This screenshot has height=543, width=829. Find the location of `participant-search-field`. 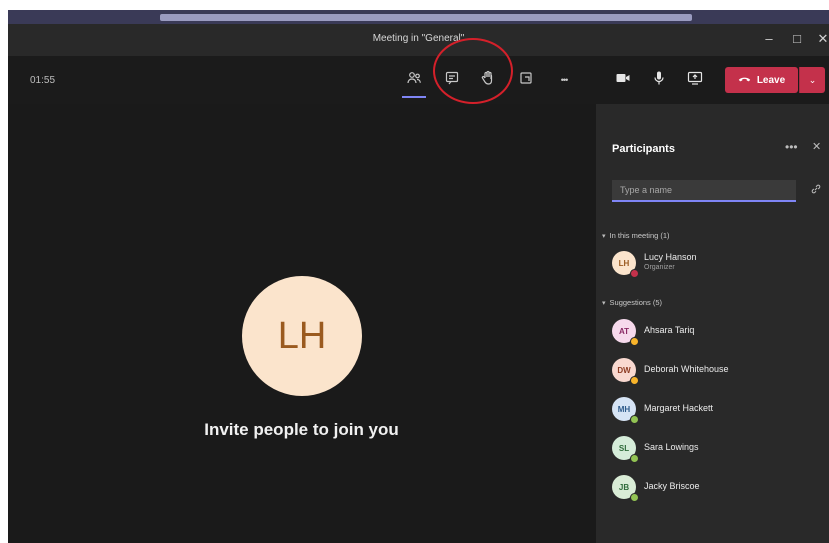

participant-search-field is located at coordinates (704, 191).